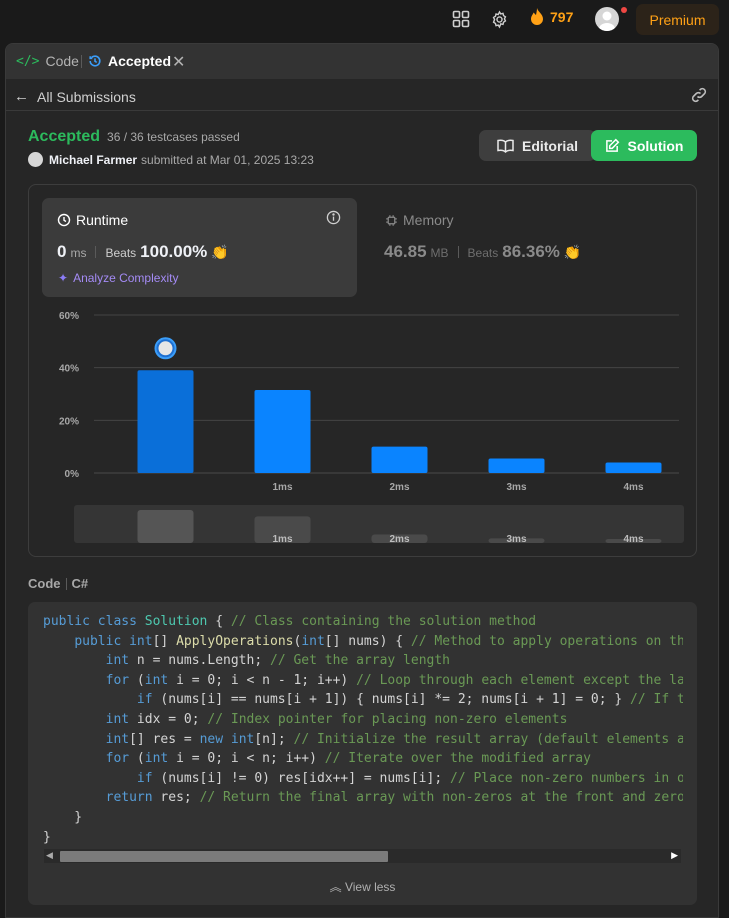  Describe the element at coordinates (391, 220) in the screenshot. I see `chip-icon` at that location.